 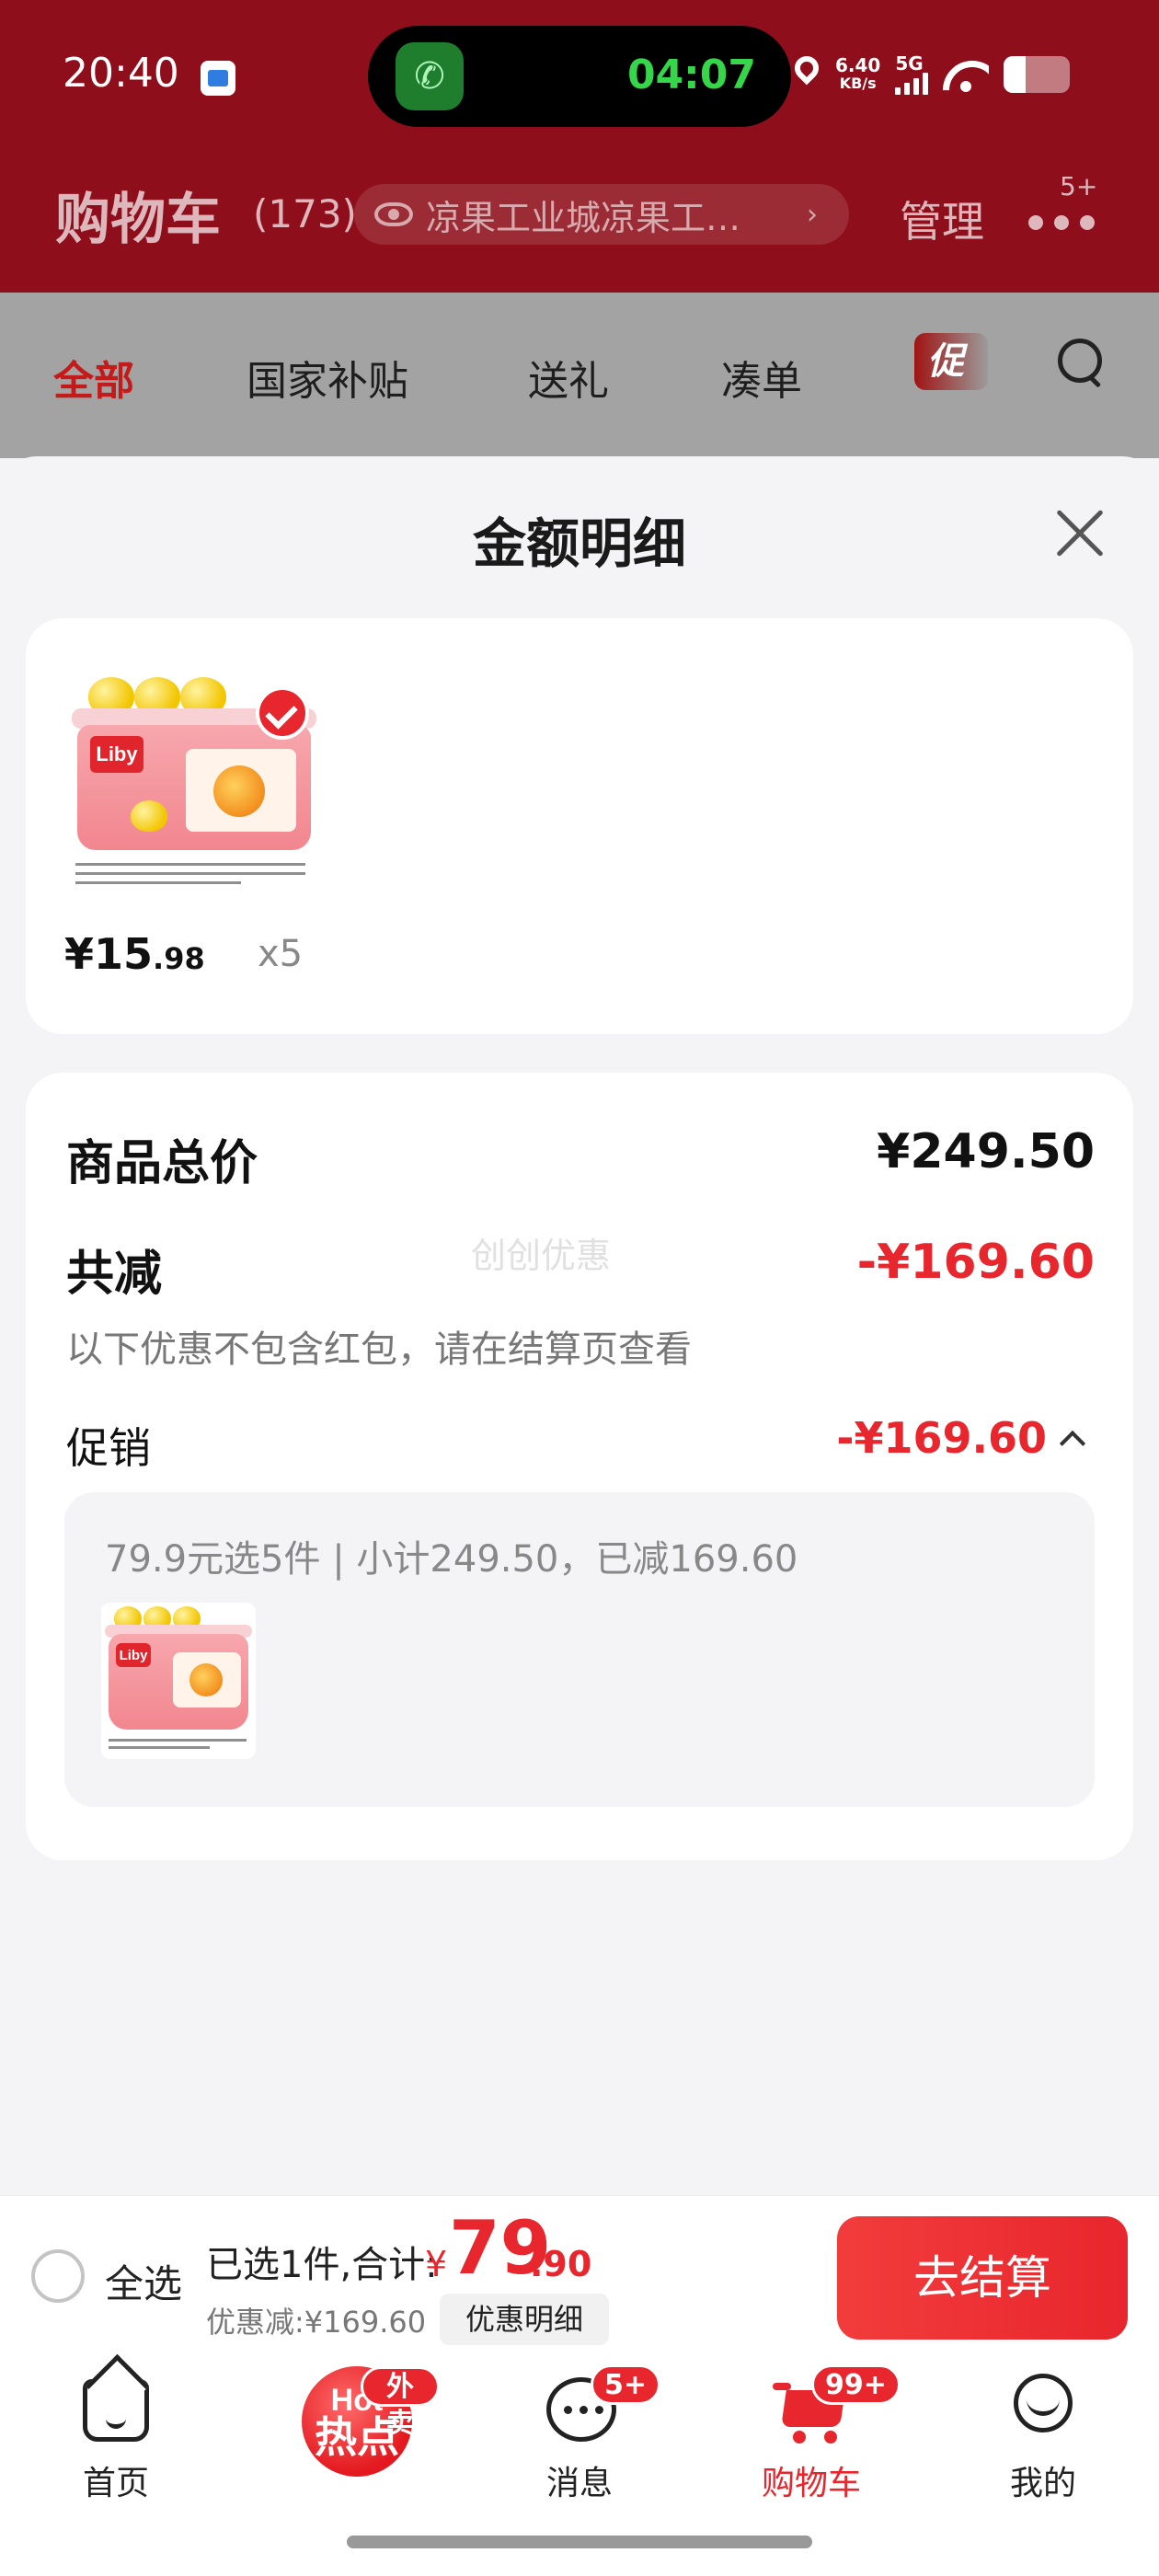 I want to click on app-notification-icon, so click(x=218, y=78).